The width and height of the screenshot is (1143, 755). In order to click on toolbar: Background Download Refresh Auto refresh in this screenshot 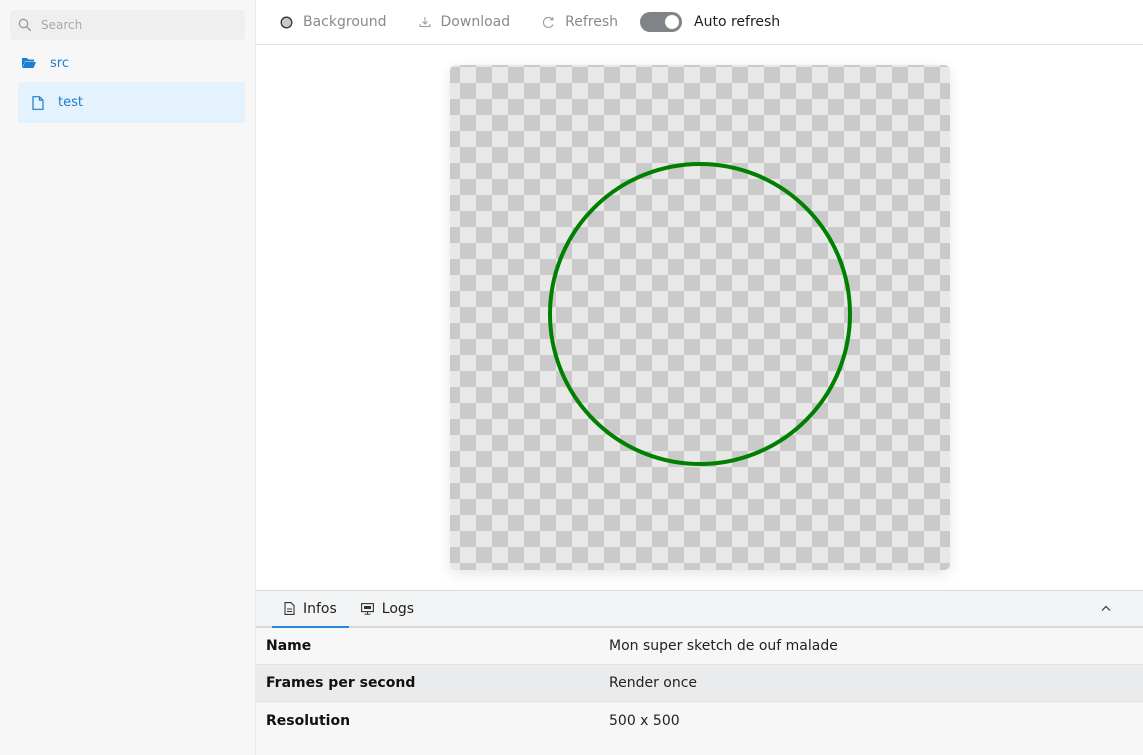, I will do `click(699, 22)`.